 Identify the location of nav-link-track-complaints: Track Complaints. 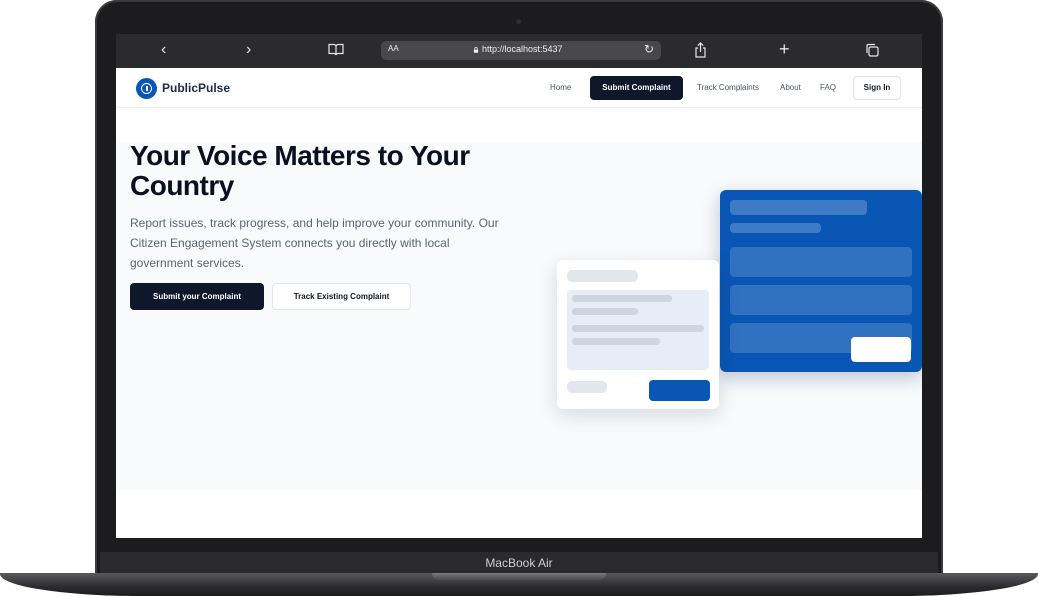
(728, 87).